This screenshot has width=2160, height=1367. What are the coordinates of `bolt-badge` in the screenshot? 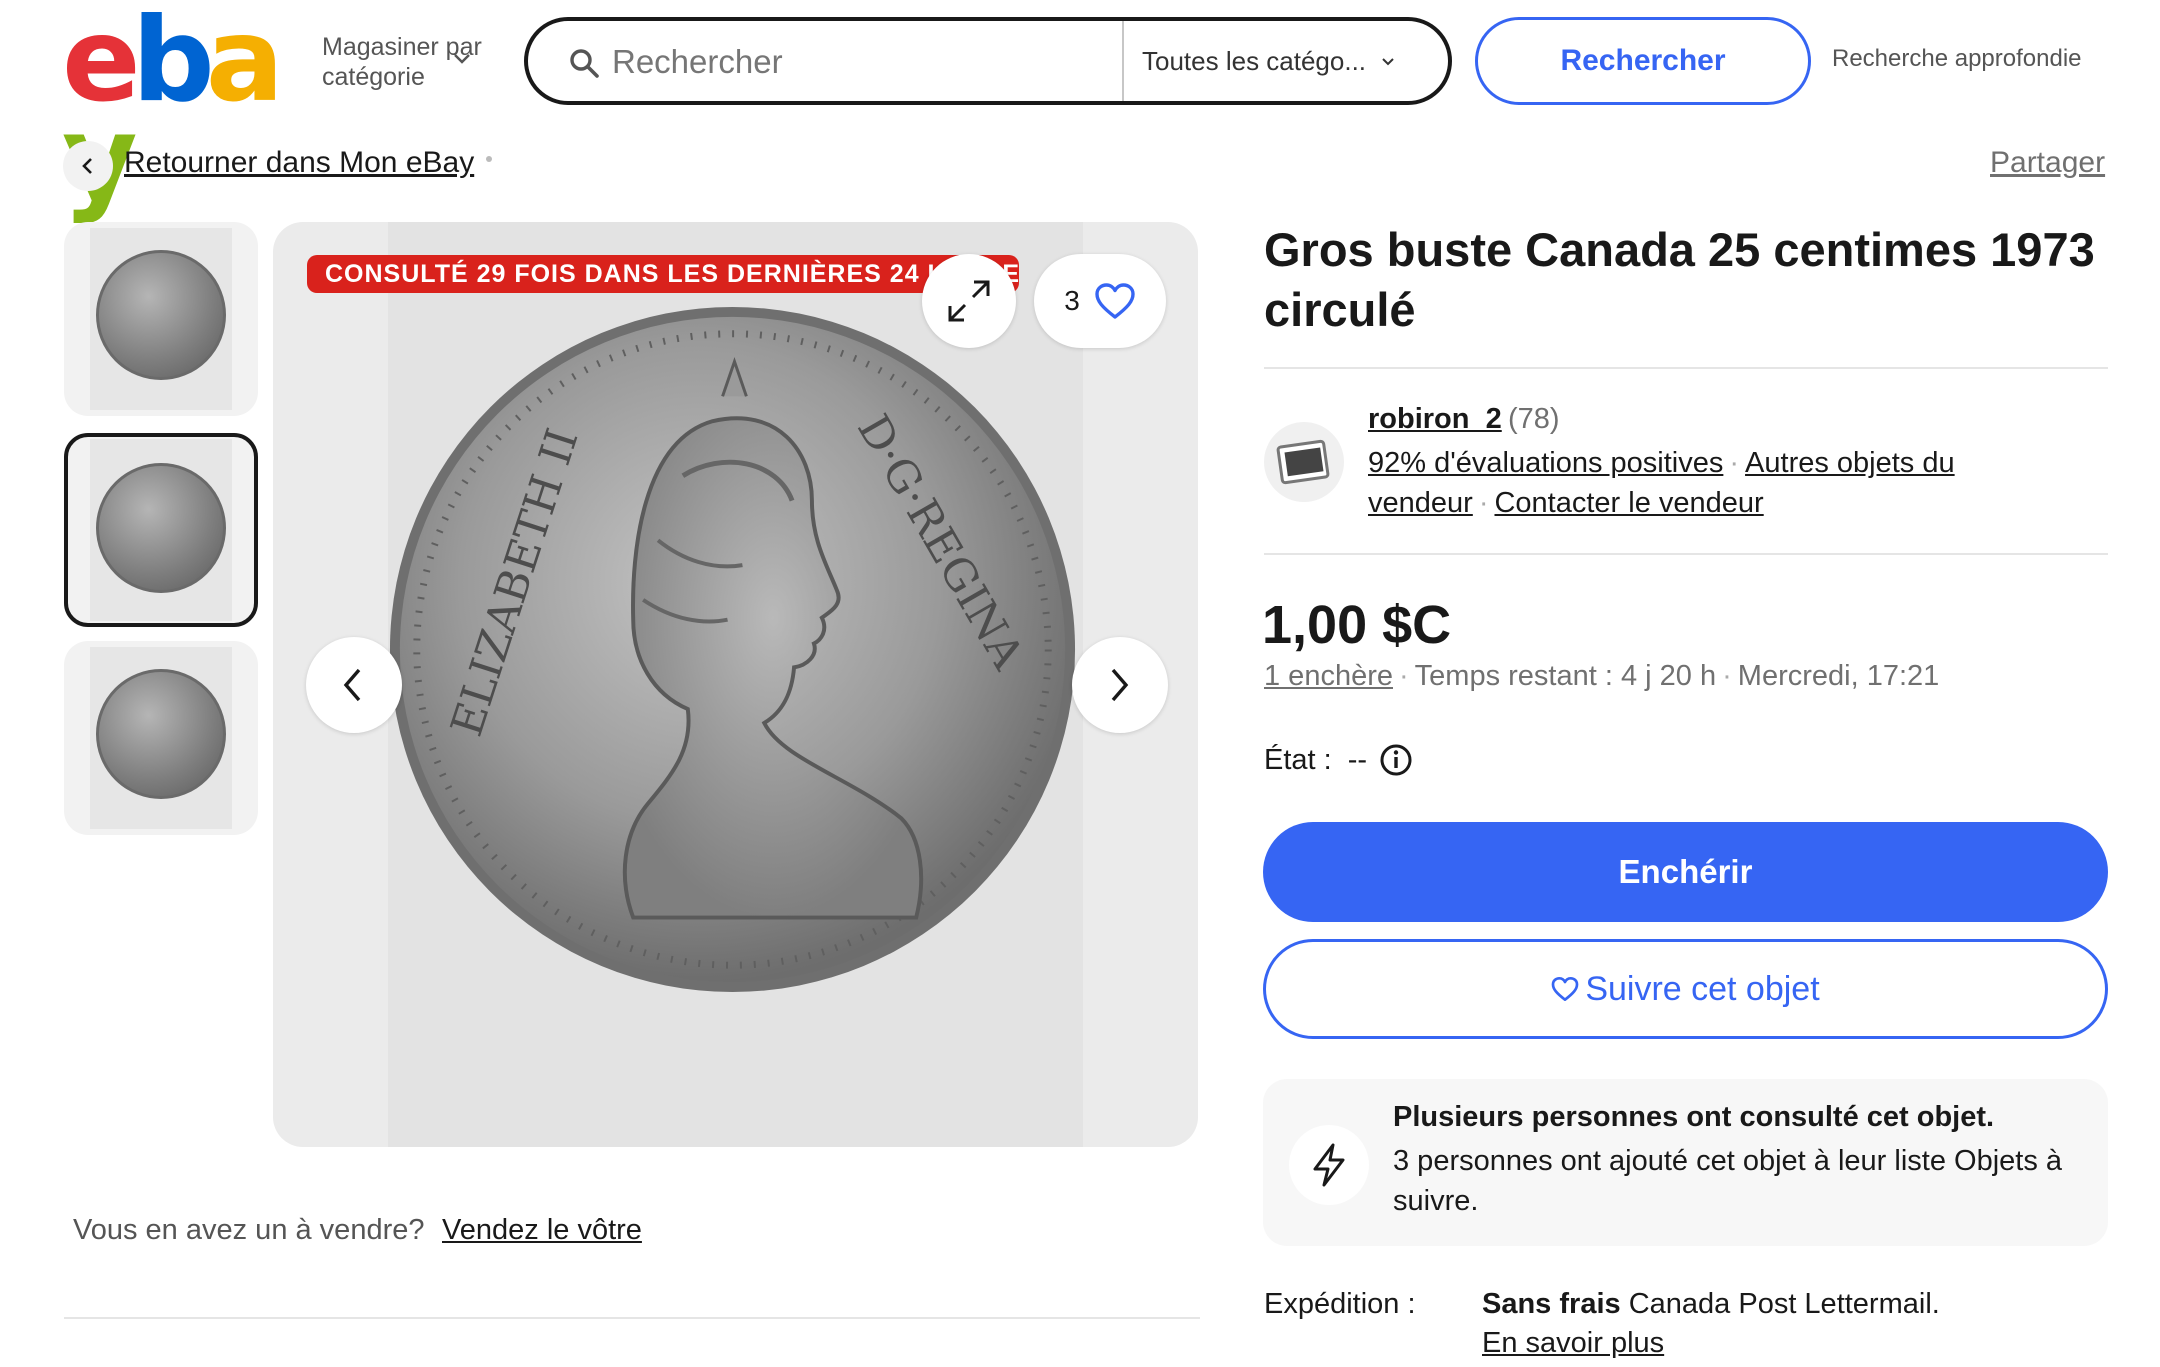 It's located at (1329, 1165).